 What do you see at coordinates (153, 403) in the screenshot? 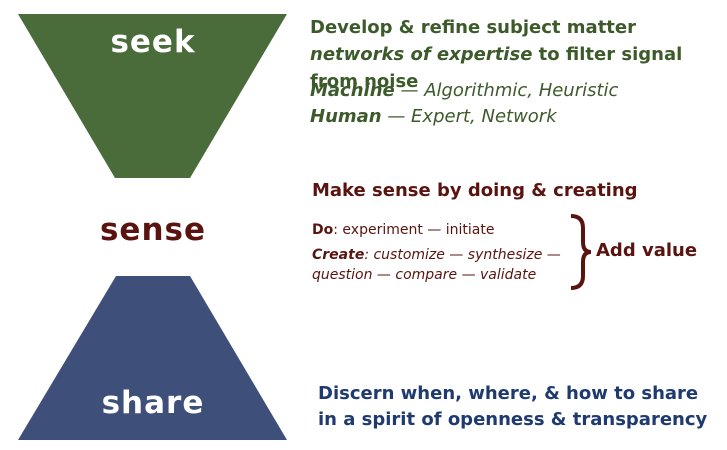
I see `share-label: share` at bounding box center [153, 403].